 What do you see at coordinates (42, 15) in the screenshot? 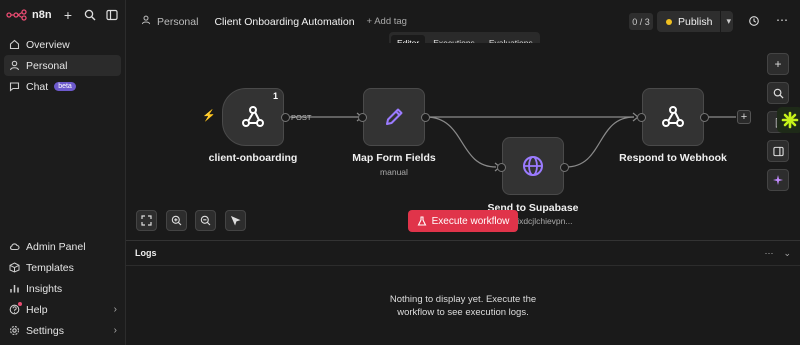
I see `app-name: n8n` at bounding box center [42, 15].